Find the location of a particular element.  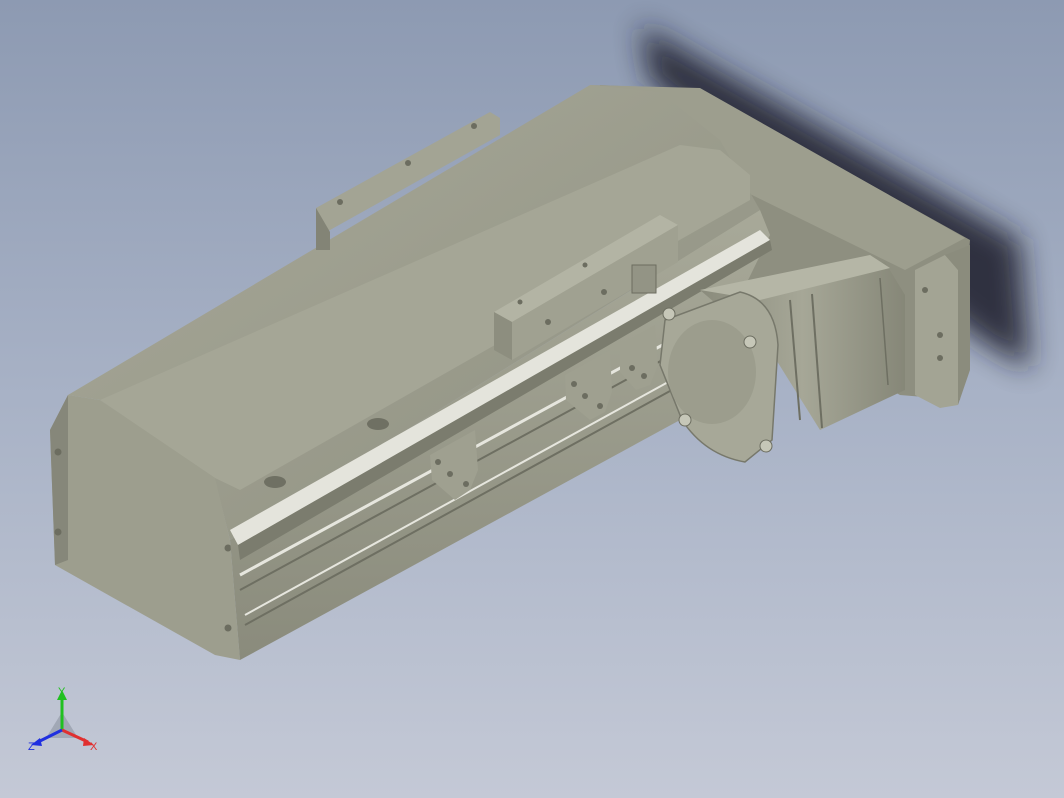

y-axis-label: Y is located at coordinates (62, 692).